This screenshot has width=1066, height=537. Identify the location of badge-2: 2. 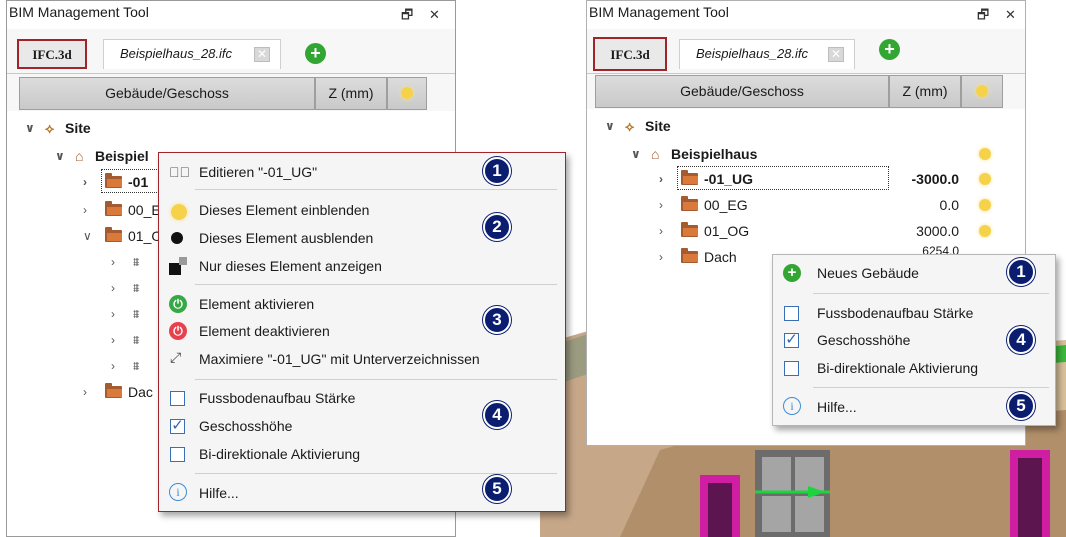
(497, 227).